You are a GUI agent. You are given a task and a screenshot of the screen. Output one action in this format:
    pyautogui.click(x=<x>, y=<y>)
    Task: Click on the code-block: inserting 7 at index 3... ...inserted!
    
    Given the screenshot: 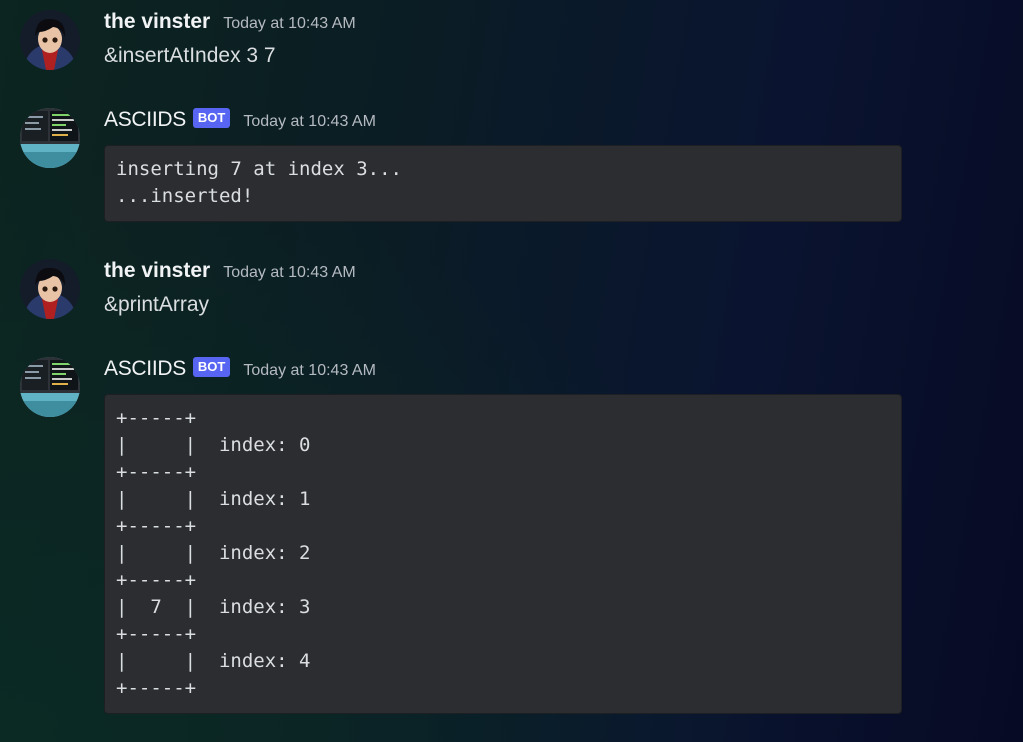 What is the action you would take?
    pyautogui.click(x=503, y=183)
    